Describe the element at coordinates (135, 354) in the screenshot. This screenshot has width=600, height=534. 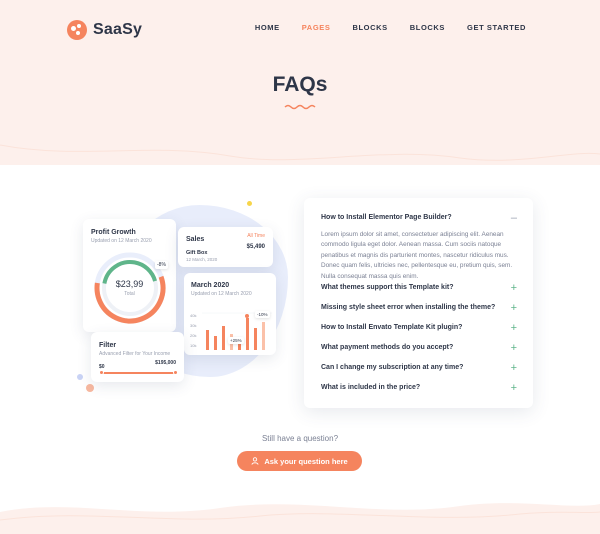
I see `filter-subtitle: Advanced Filter for Your Income` at that location.